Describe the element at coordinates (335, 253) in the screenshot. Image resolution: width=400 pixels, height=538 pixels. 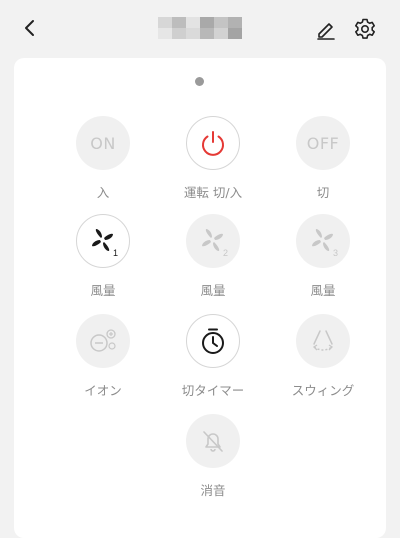
I see `fan-speed-3-number: 3` at that location.